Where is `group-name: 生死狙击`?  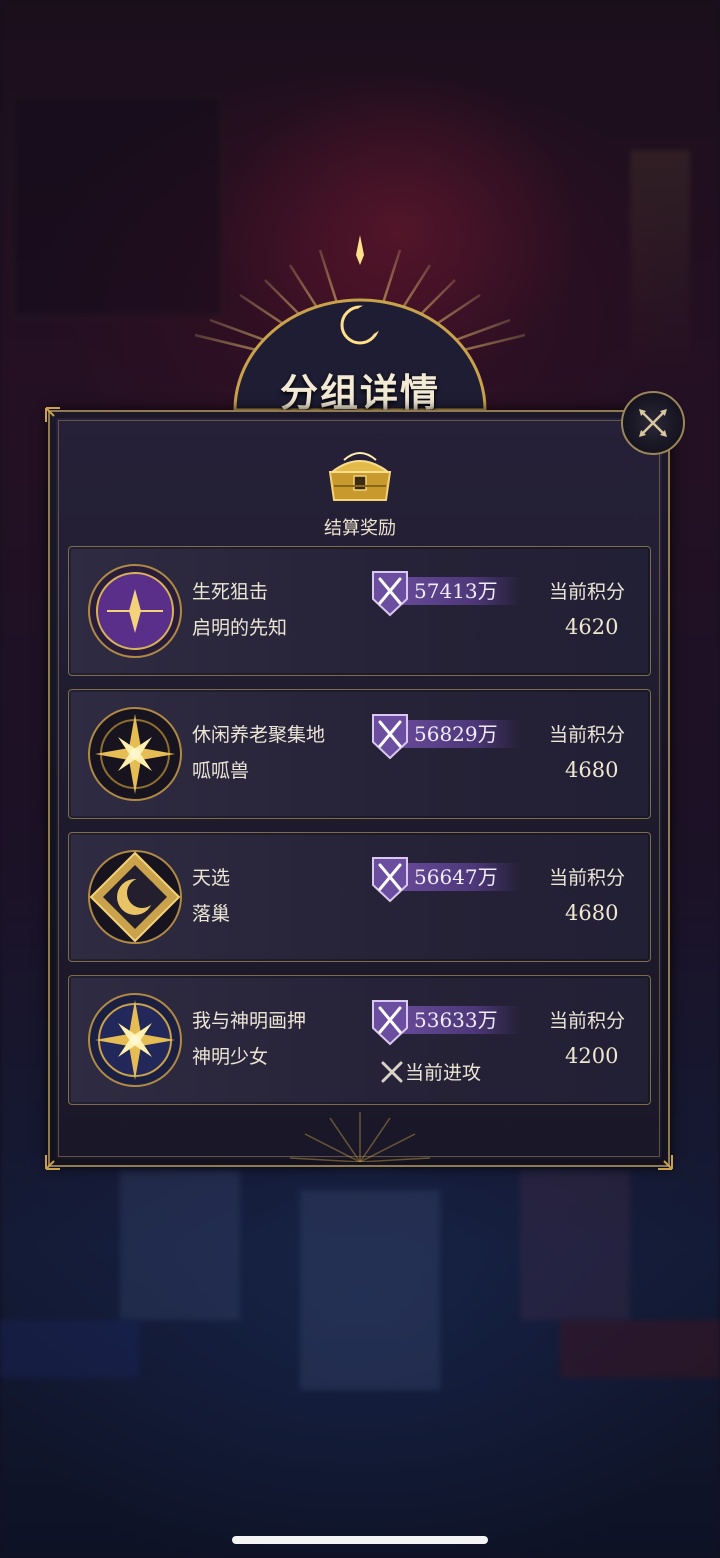
group-name: 生死狙击 is located at coordinates (230, 592).